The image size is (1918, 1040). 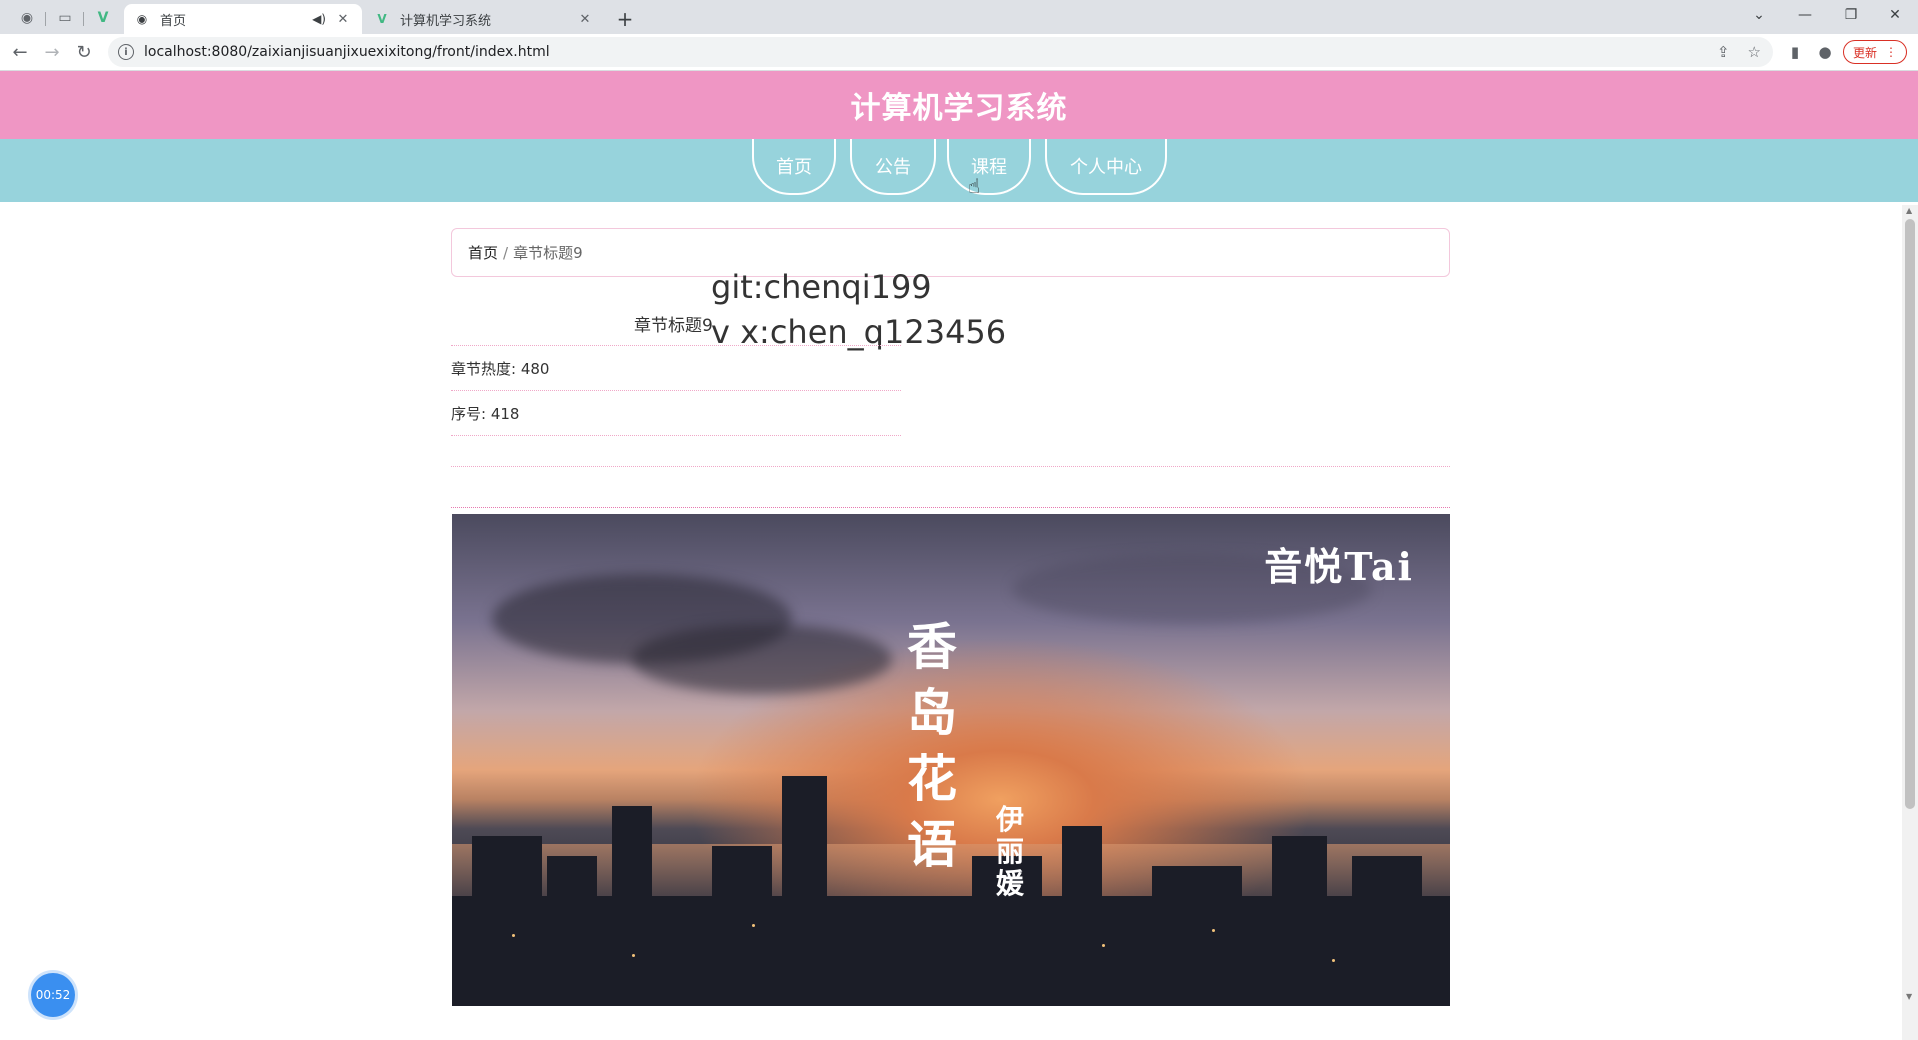 What do you see at coordinates (794, 167) in the screenshot?
I see `nav-home: 首页` at bounding box center [794, 167].